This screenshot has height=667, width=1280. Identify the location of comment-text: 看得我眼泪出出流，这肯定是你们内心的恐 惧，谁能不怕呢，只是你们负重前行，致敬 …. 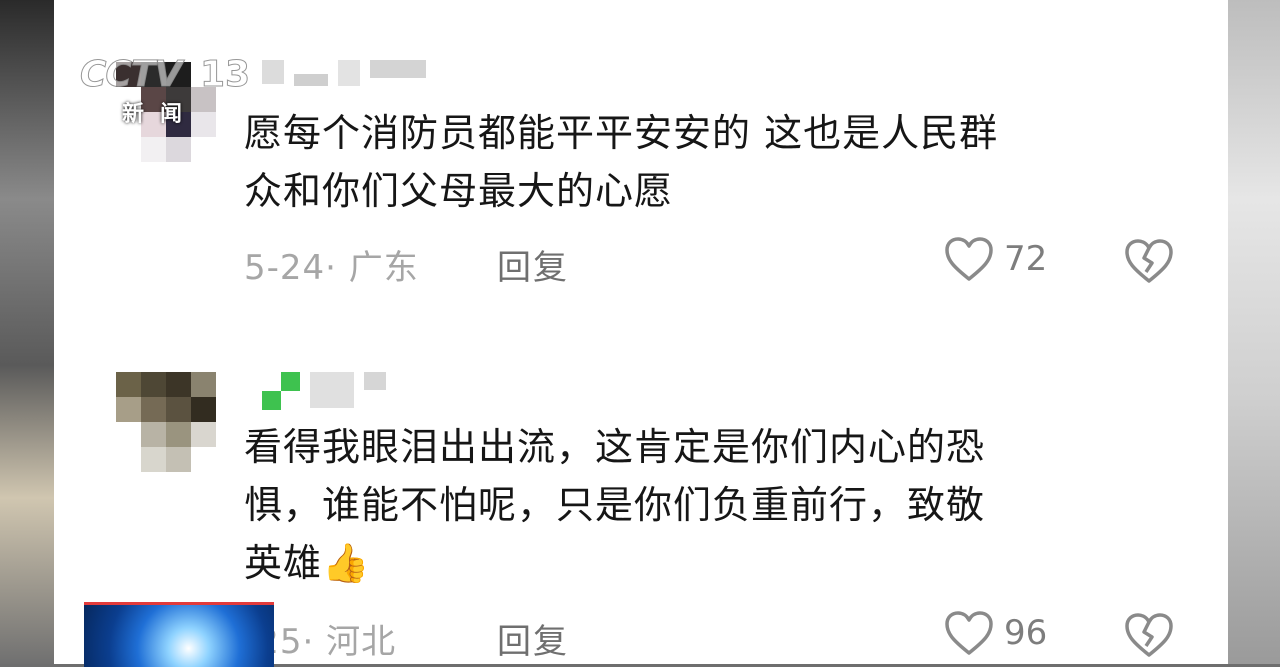
(615, 505).